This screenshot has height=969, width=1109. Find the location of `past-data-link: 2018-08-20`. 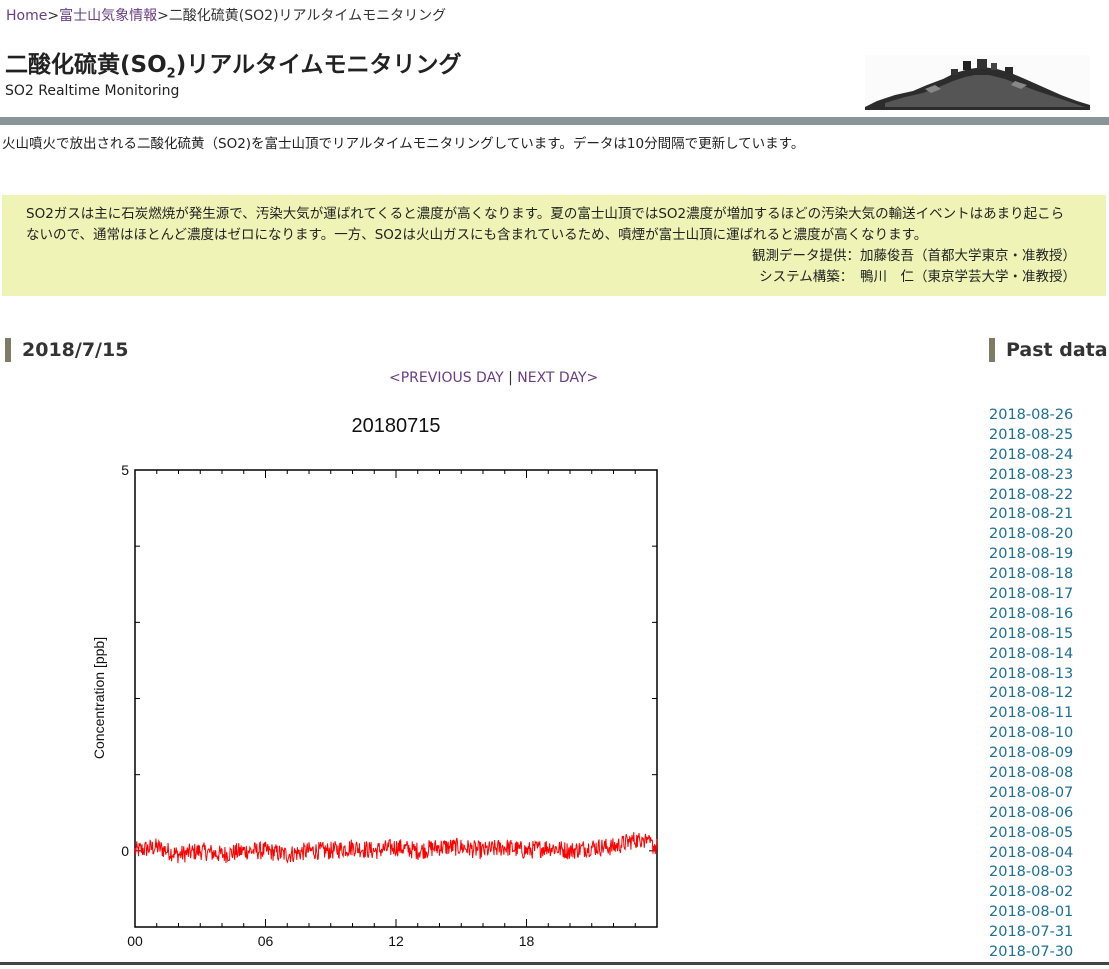

past-data-link: 2018-08-20 is located at coordinates (1031, 534).